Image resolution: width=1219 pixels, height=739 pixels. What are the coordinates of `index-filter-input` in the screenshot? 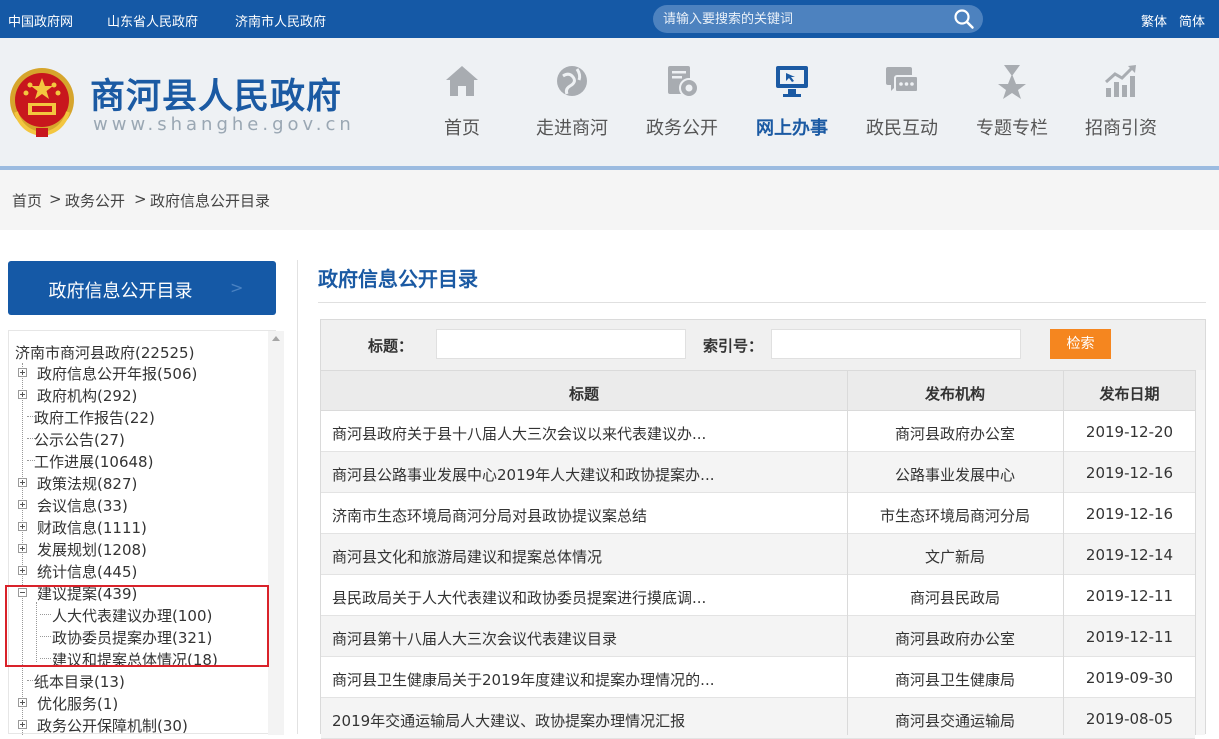 It's located at (896, 344).